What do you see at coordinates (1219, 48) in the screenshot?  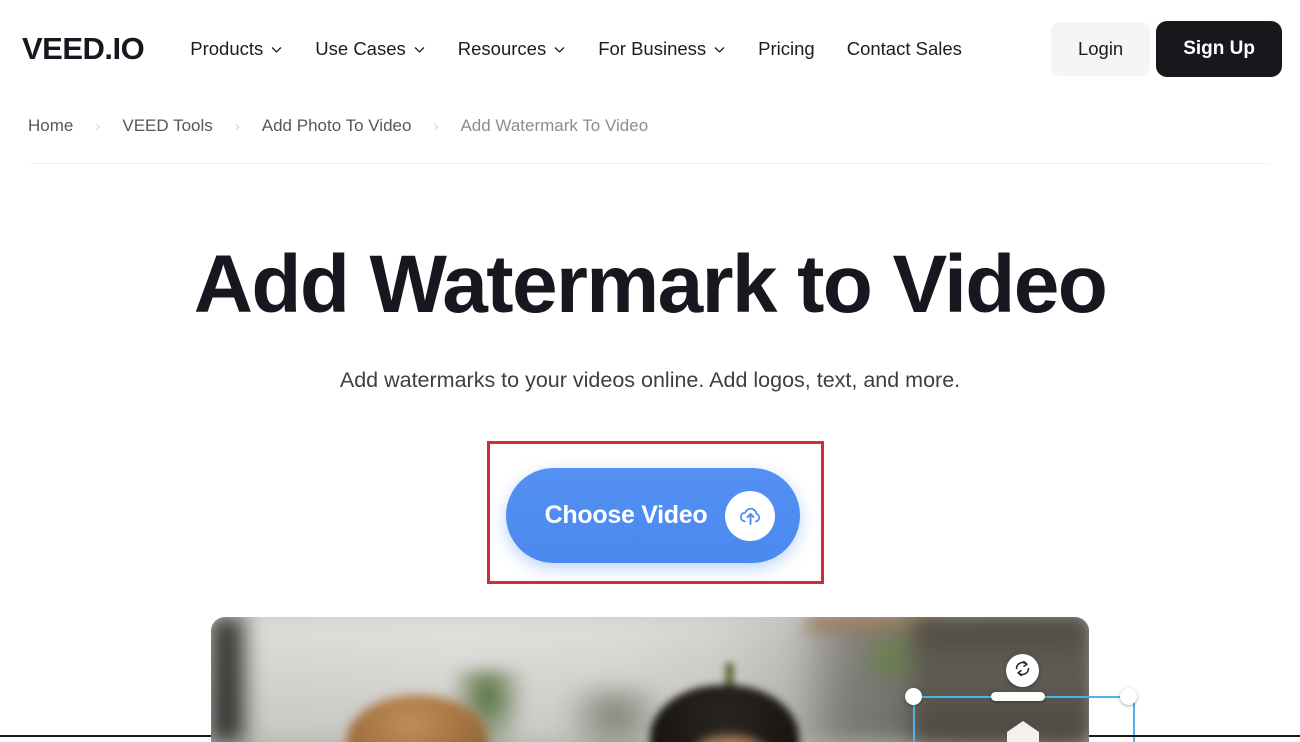 I see `signup-button: Sign Up` at bounding box center [1219, 48].